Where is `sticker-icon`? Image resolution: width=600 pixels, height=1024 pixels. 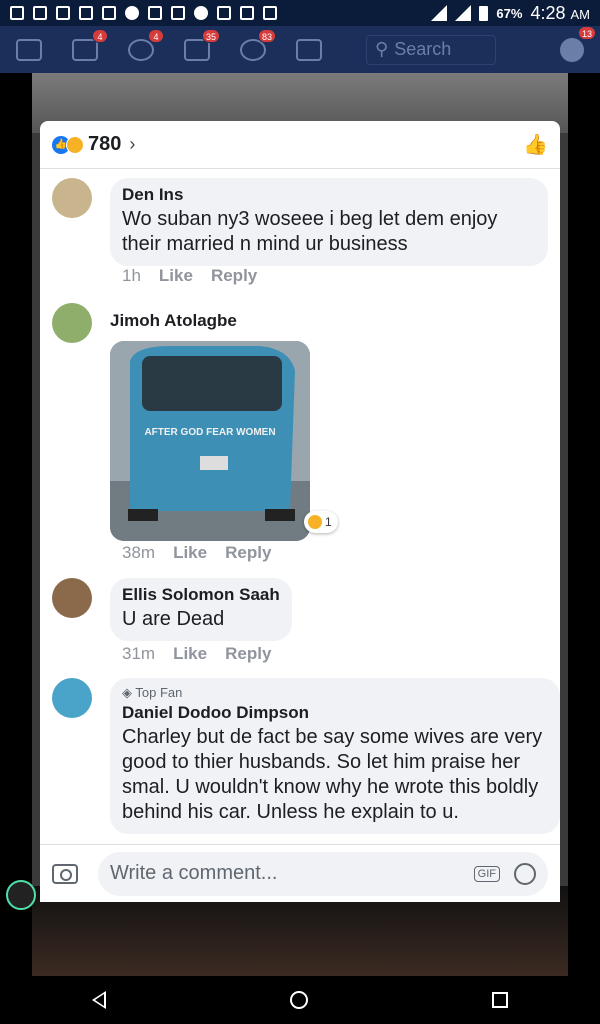
sticker-icon is located at coordinates (525, 873).